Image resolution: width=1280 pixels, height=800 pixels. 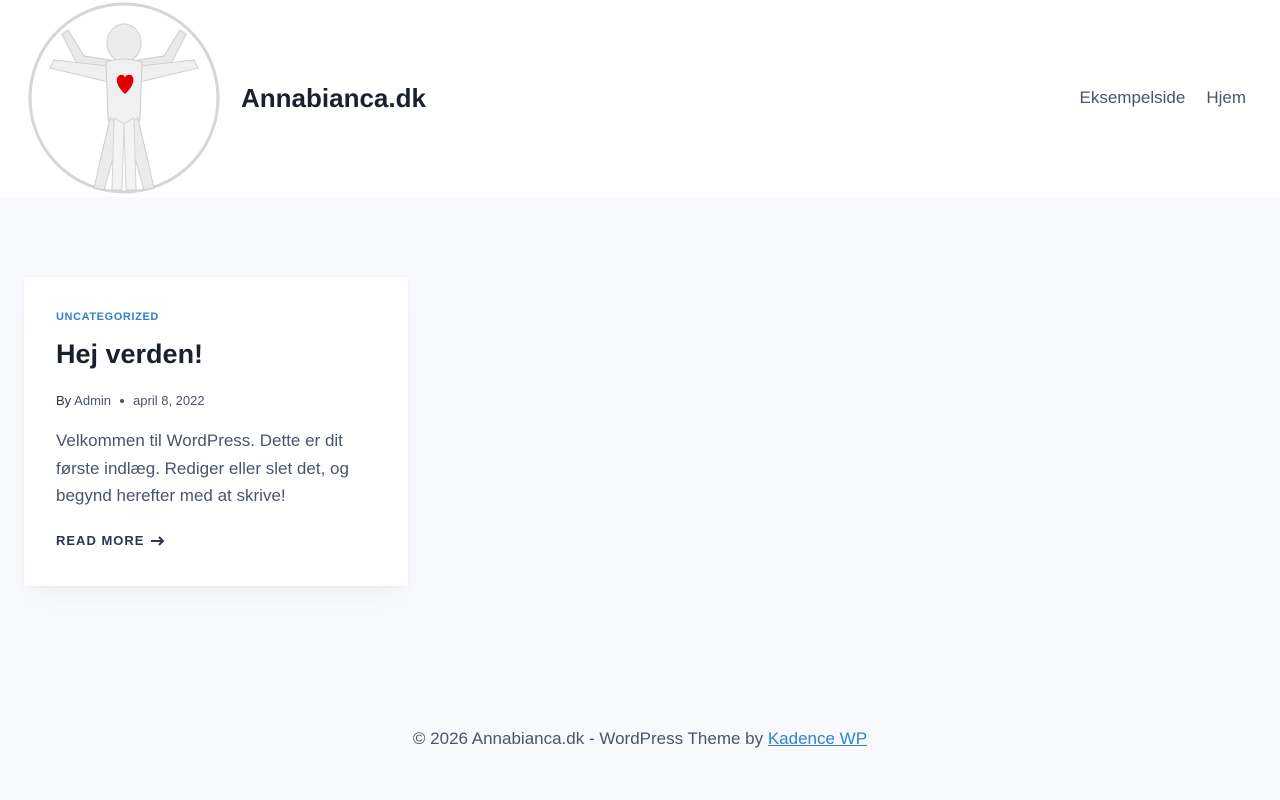 What do you see at coordinates (92, 400) in the screenshot?
I see `author-link: Admin` at bounding box center [92, 400].